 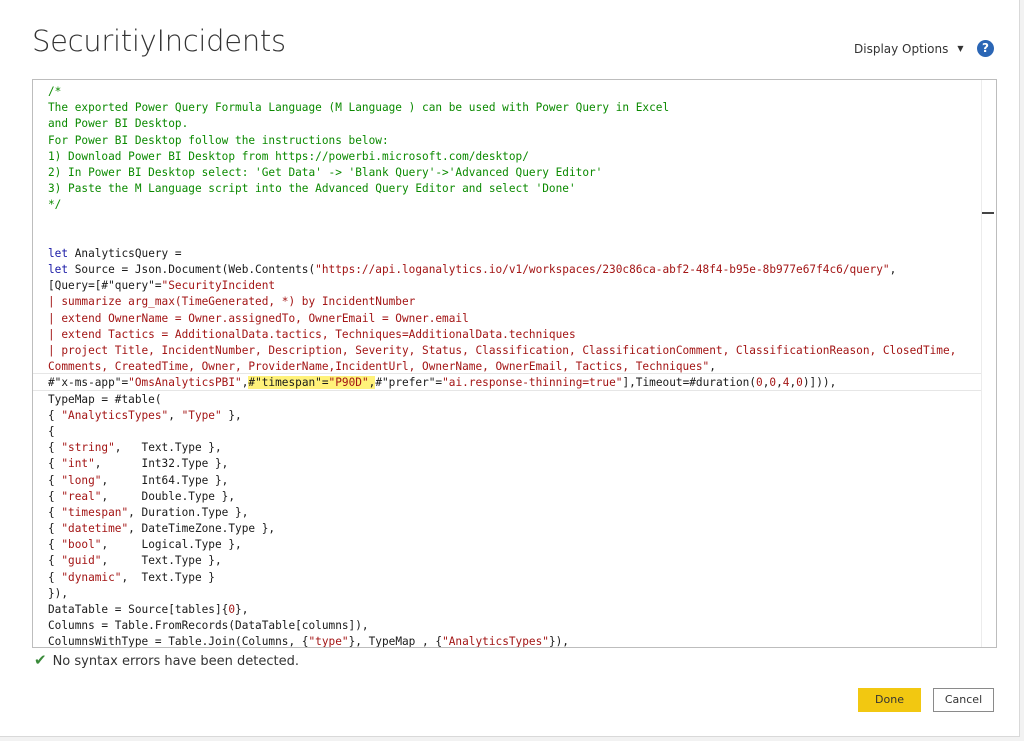 What do you see at coordinates (81, 545) in the screenshot?
I see `code-token: "bool"` at bounding box center [81, 545].